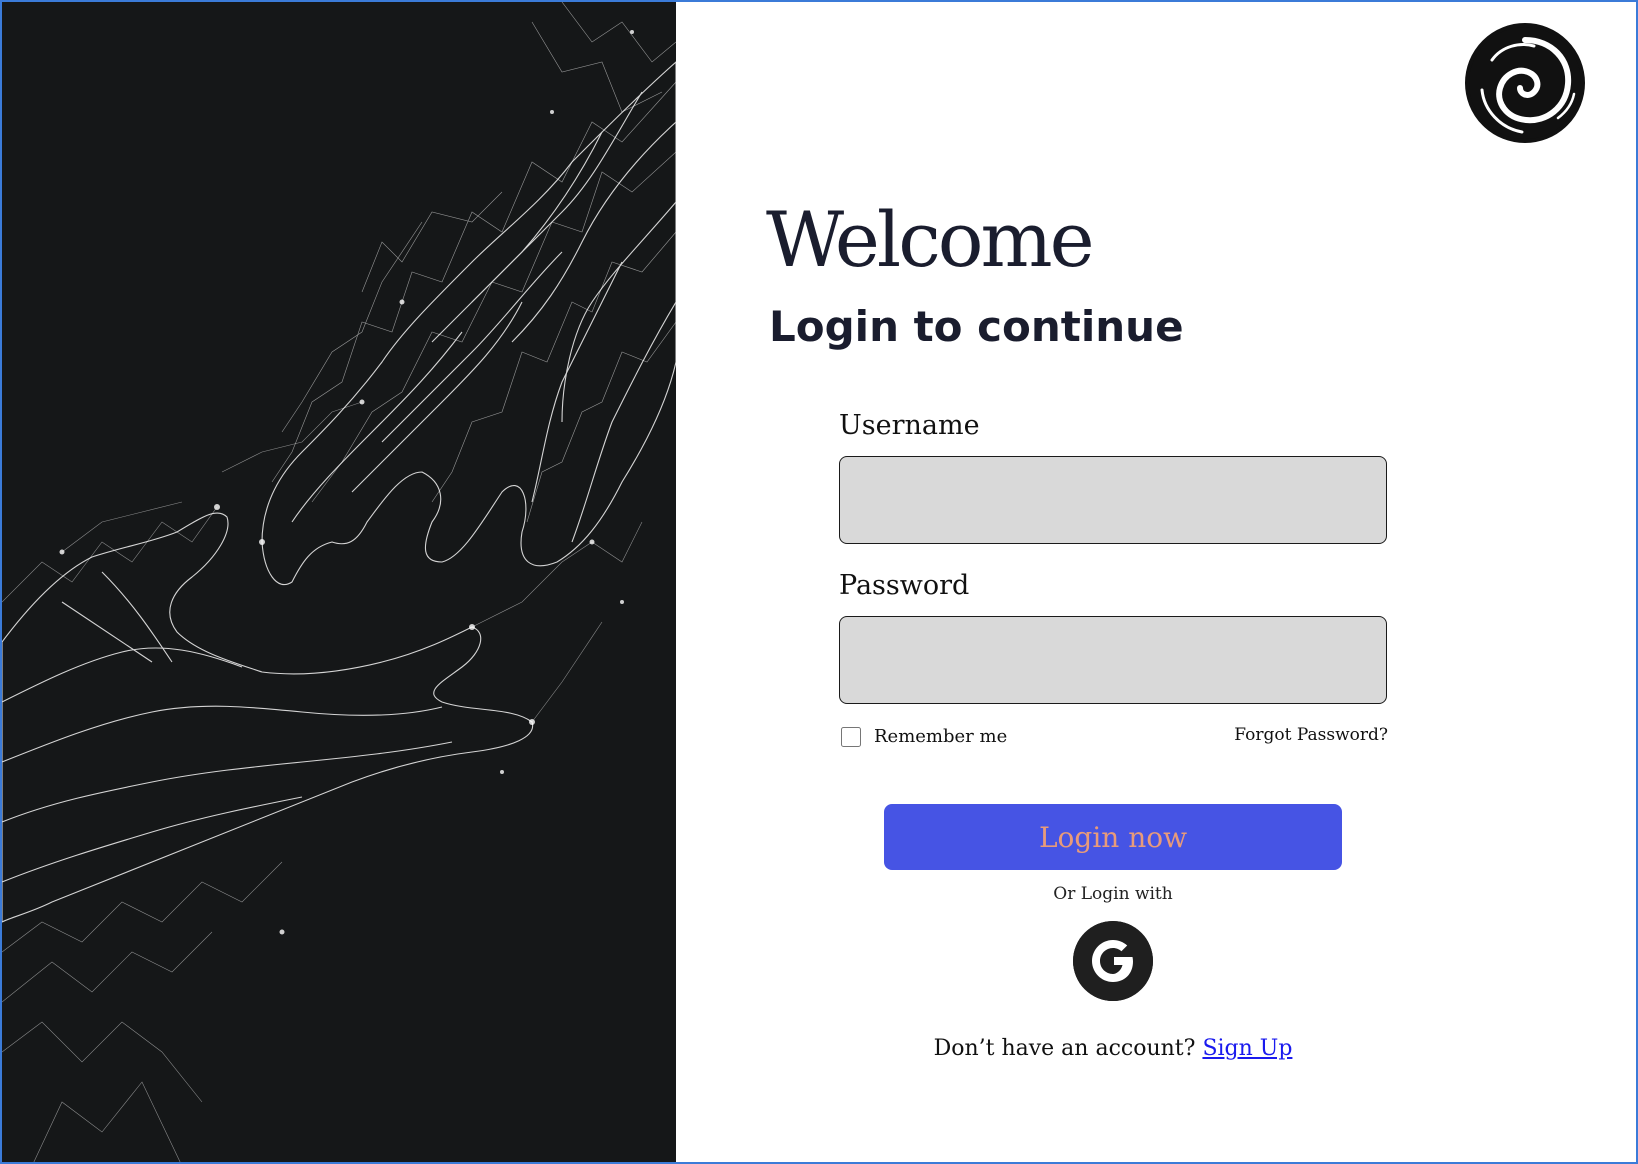 The height and width of the screenshot is (1164, 1638). What do you see at coordinates (1525, 83) in the screenshot?
I see `swirl-logo-icon` at bounding box center [1525, 83].